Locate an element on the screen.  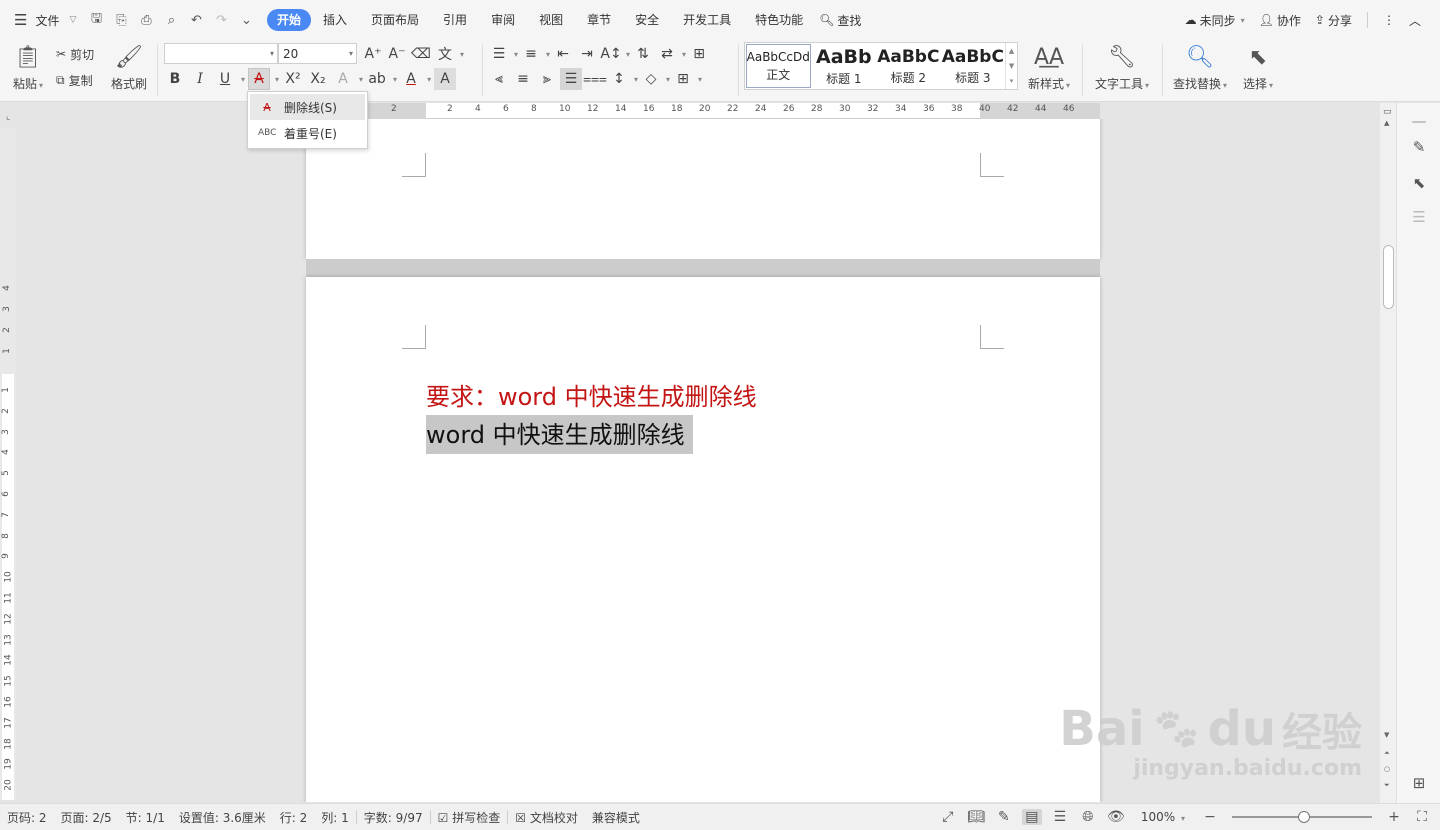
expand-icon: ▾ is located at coordinates (1012, 81).